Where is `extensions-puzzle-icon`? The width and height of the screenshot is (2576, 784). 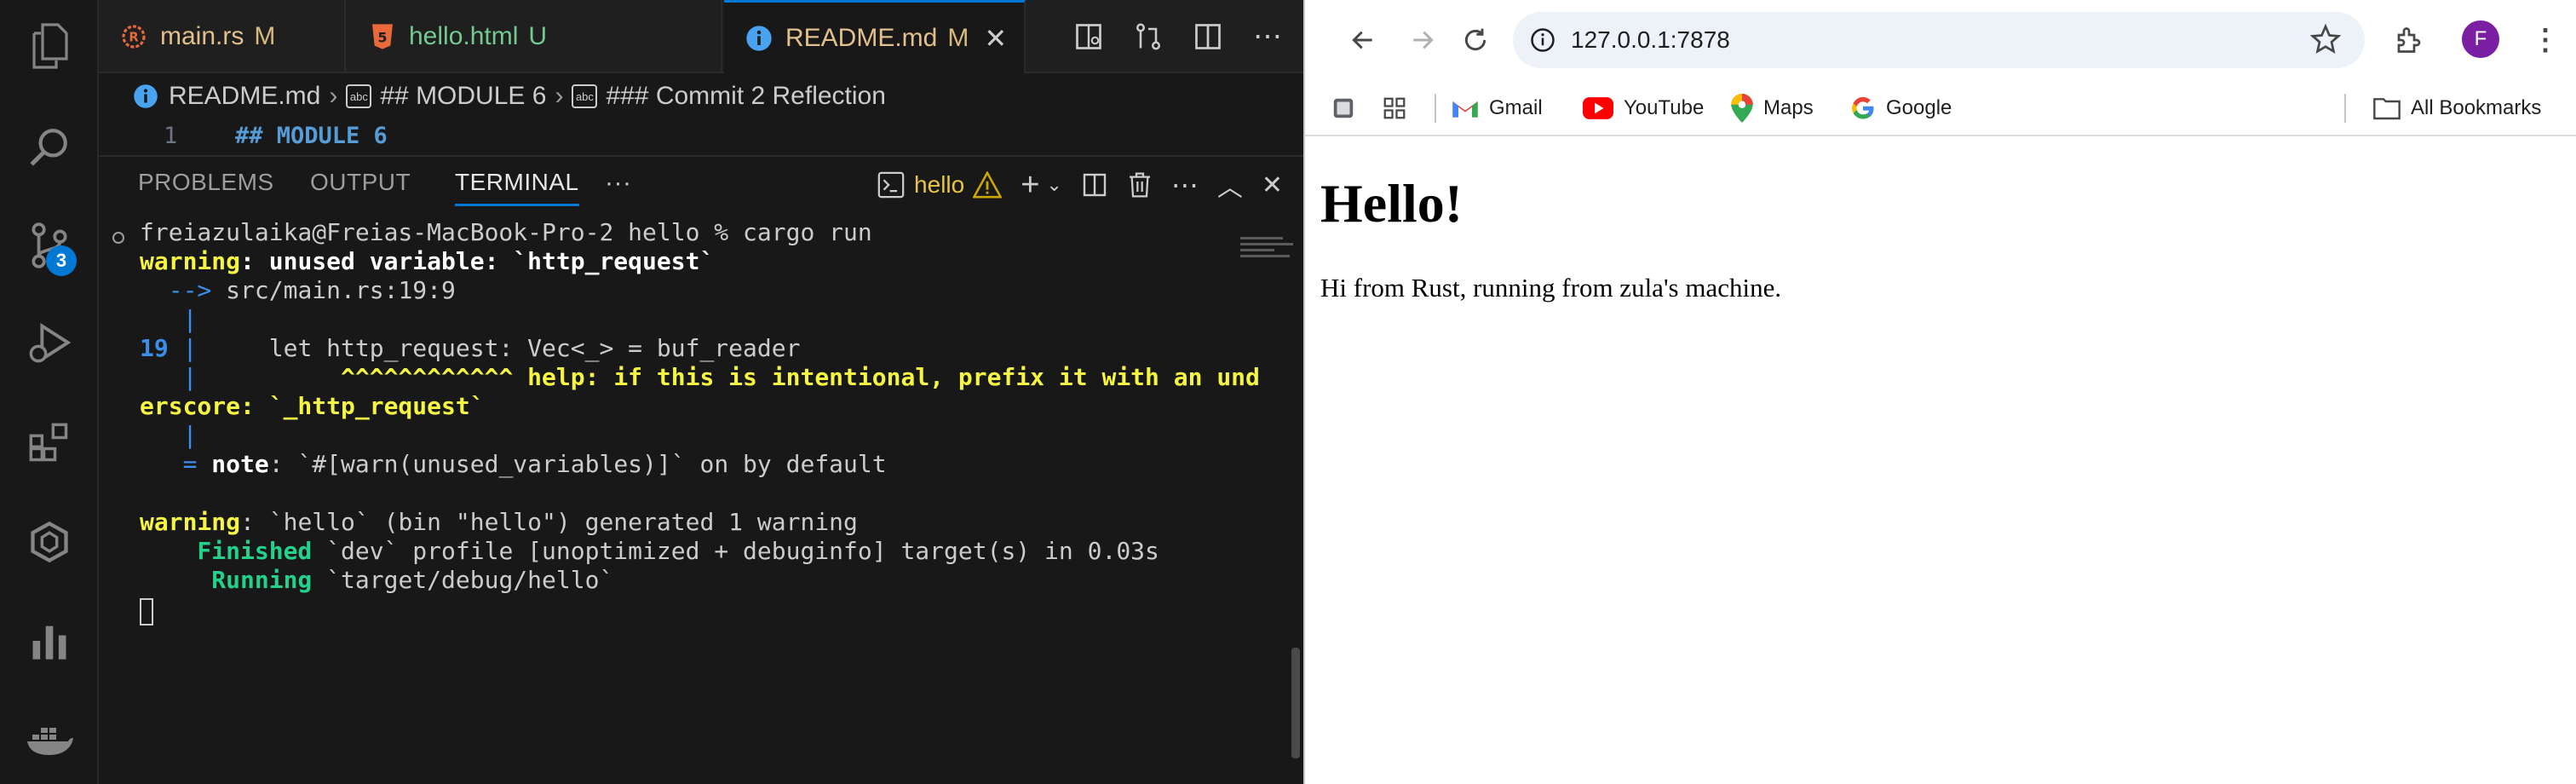
extensions-puzzle-icon is located at coordinates (2409, 40).